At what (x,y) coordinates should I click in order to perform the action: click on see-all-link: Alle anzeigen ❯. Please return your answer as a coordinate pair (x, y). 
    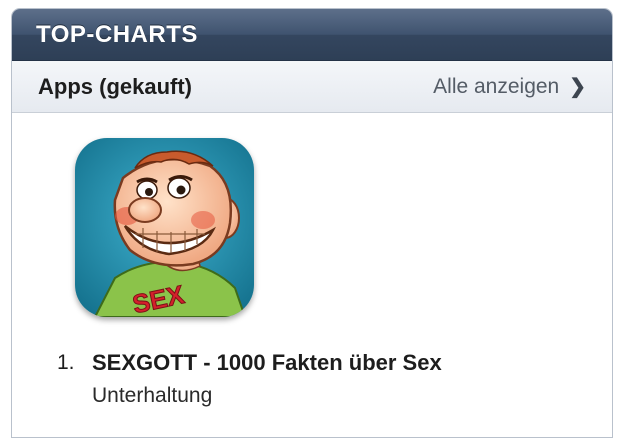
    Looking at the image, I should click on (509, 86).